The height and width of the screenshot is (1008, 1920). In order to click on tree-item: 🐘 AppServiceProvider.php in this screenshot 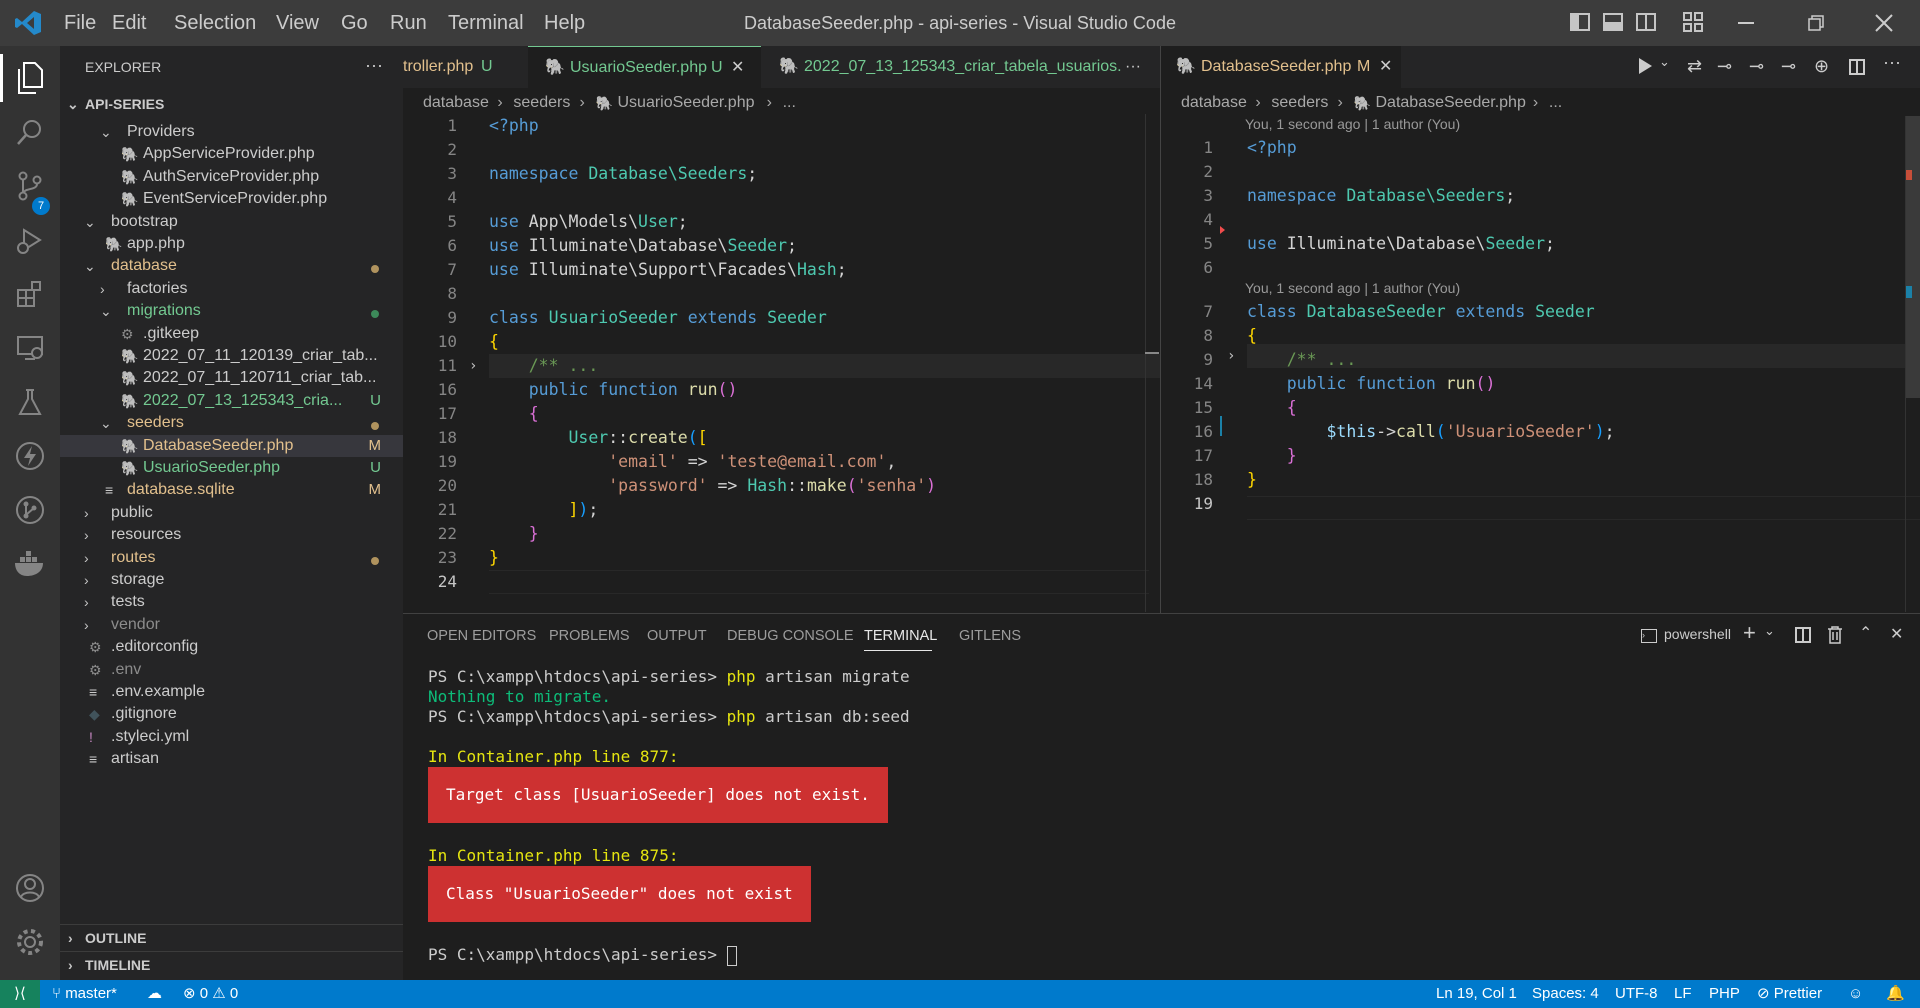, I will do `click(231, 154)`.